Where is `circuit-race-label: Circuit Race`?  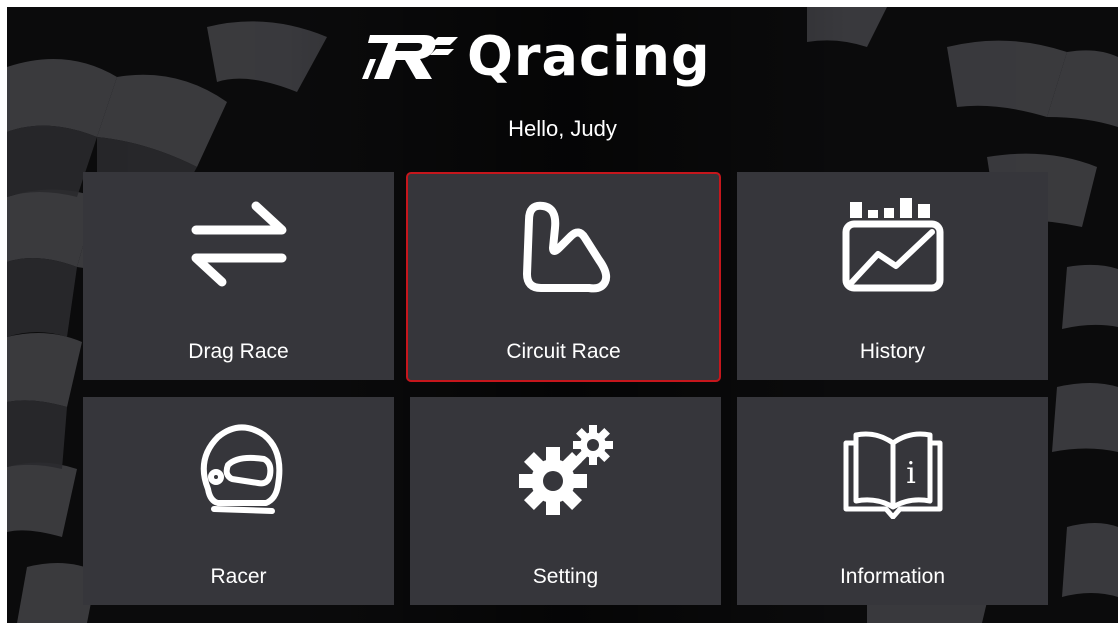 circuit-race-label: Circuit Race is located at coordinates (563, 351).